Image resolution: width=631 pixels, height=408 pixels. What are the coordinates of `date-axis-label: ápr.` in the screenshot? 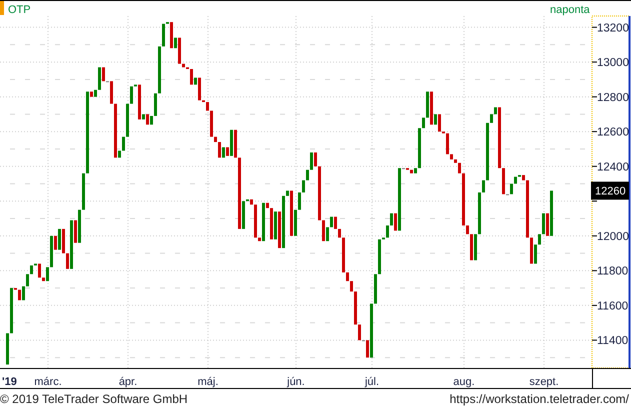 It's located at (128, 382).